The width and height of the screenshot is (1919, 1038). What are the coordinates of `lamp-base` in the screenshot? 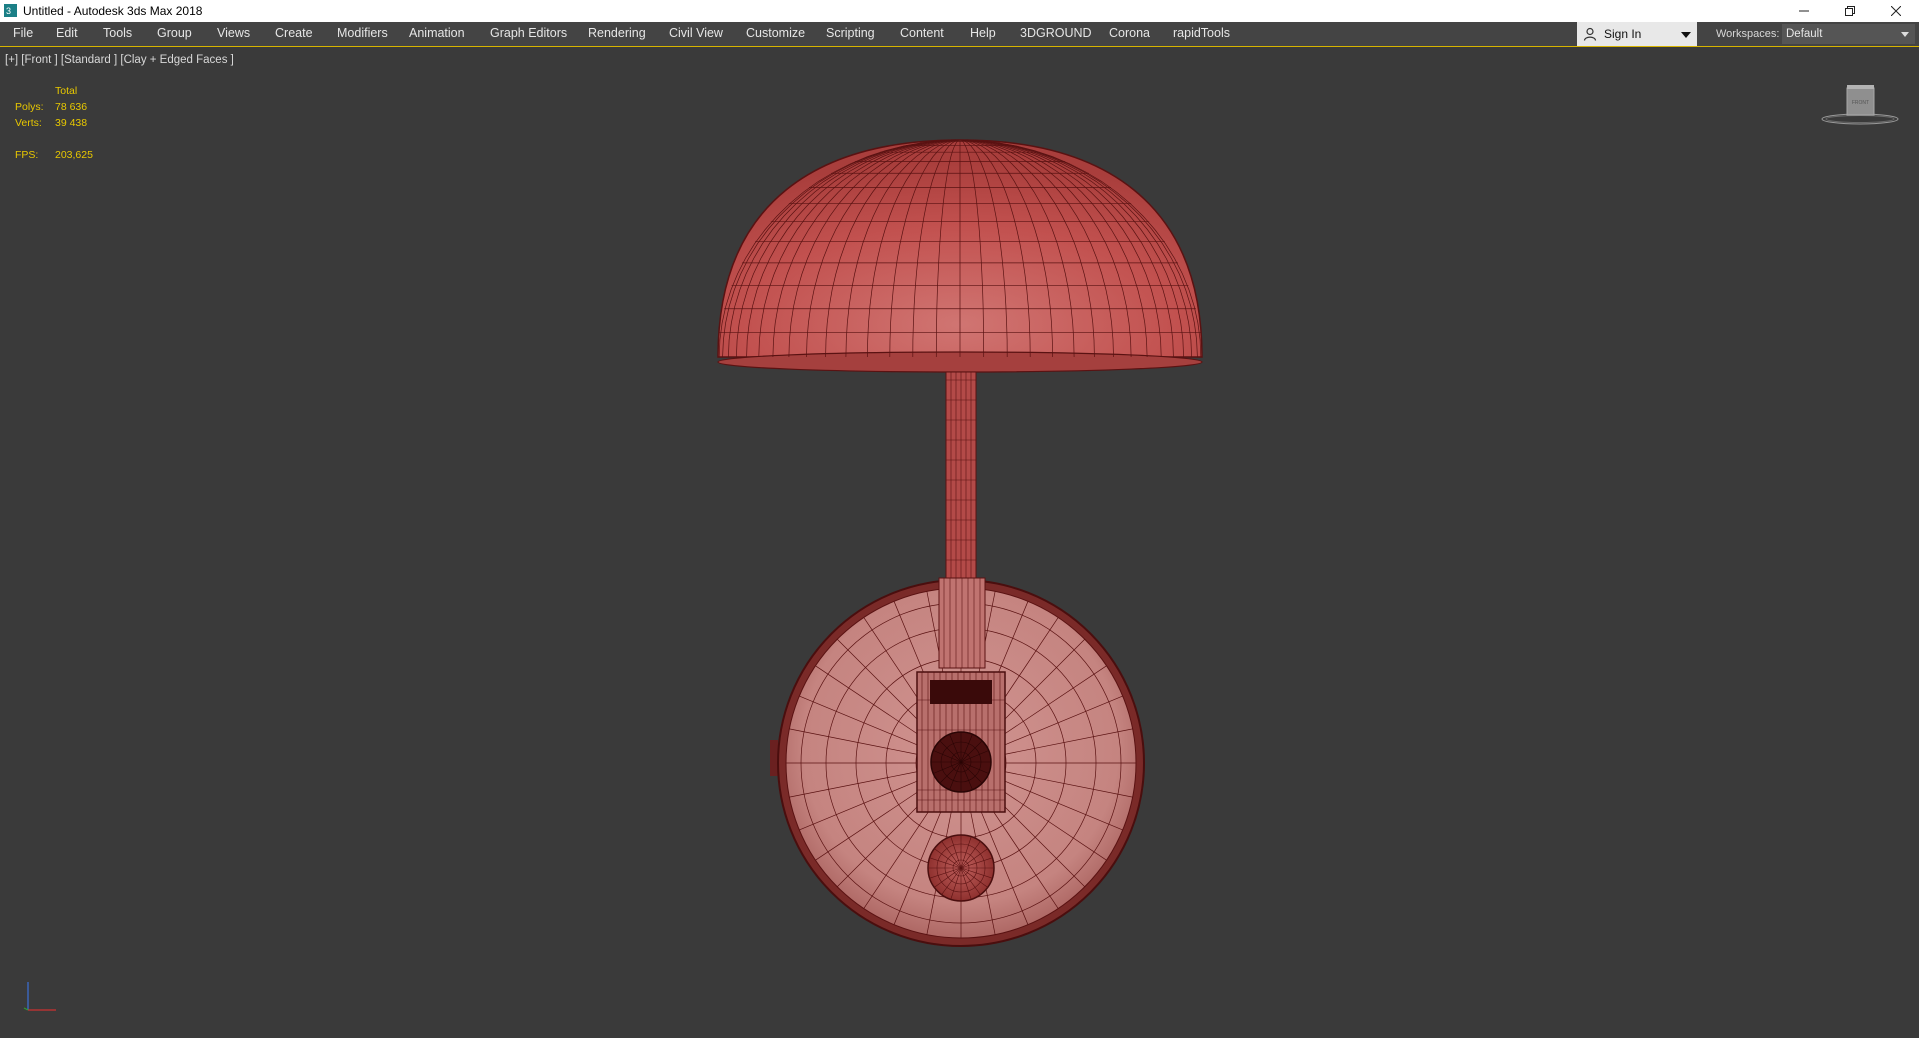 It's located at (957, 762).